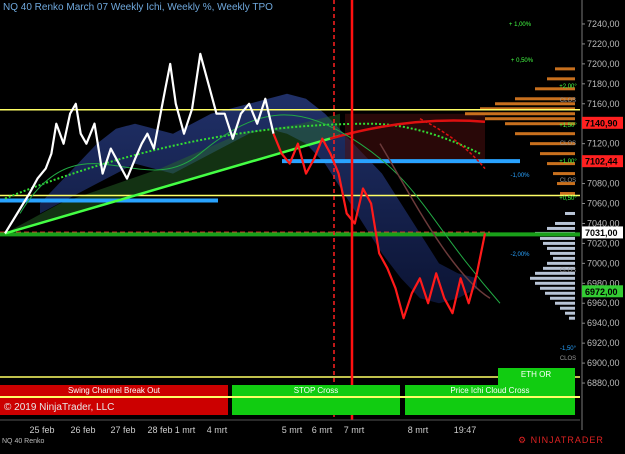 This screenshot has width=625, height=454. Describe the element at coordinates (489, 390) in the screenshot. I see `signal-panel-label: Price Ichi Cloud Cross` at that location.